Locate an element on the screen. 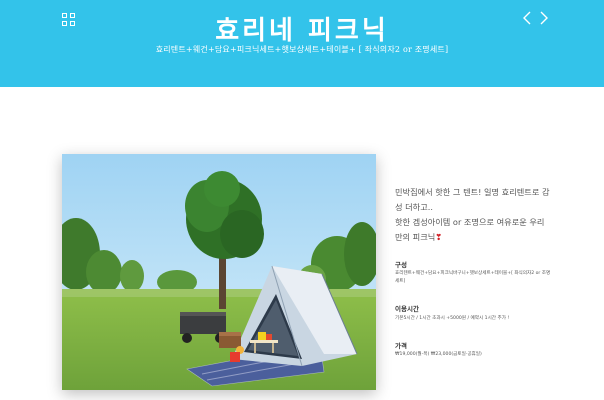 The height and width of the screenshot is (400, 604). chevron-right-icon is located at coordinates (544, 18).